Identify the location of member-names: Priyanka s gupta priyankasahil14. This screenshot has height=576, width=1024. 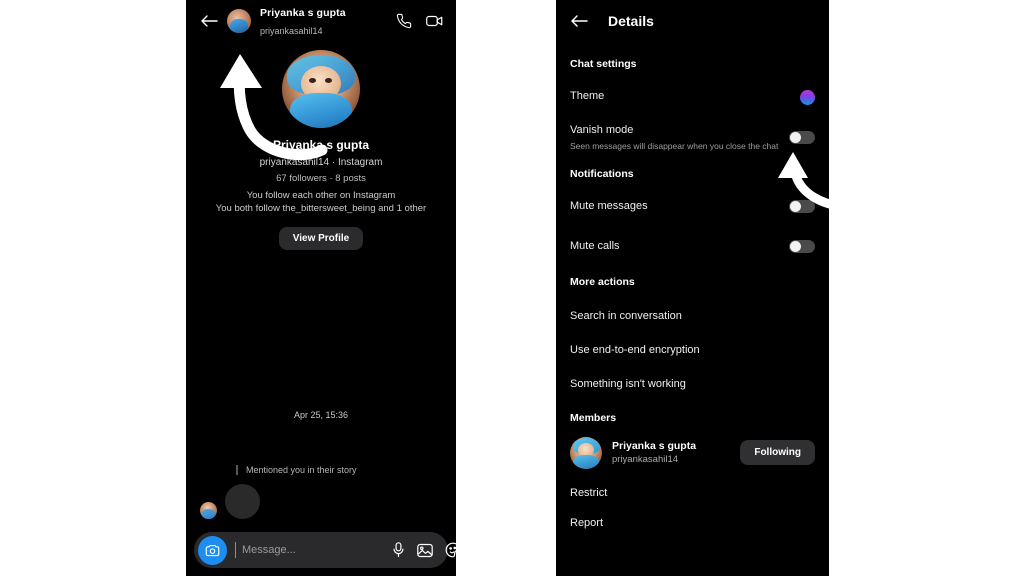
(671, 452).